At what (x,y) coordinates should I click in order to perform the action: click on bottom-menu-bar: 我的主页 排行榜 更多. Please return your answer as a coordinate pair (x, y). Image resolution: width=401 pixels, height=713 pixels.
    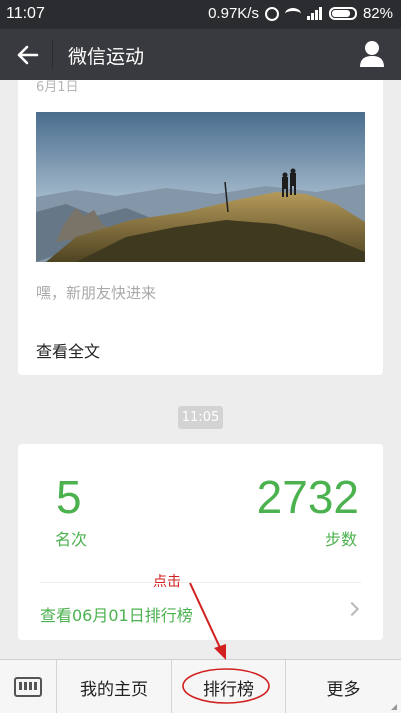
    Looking at the image, I should click on (200, 686).